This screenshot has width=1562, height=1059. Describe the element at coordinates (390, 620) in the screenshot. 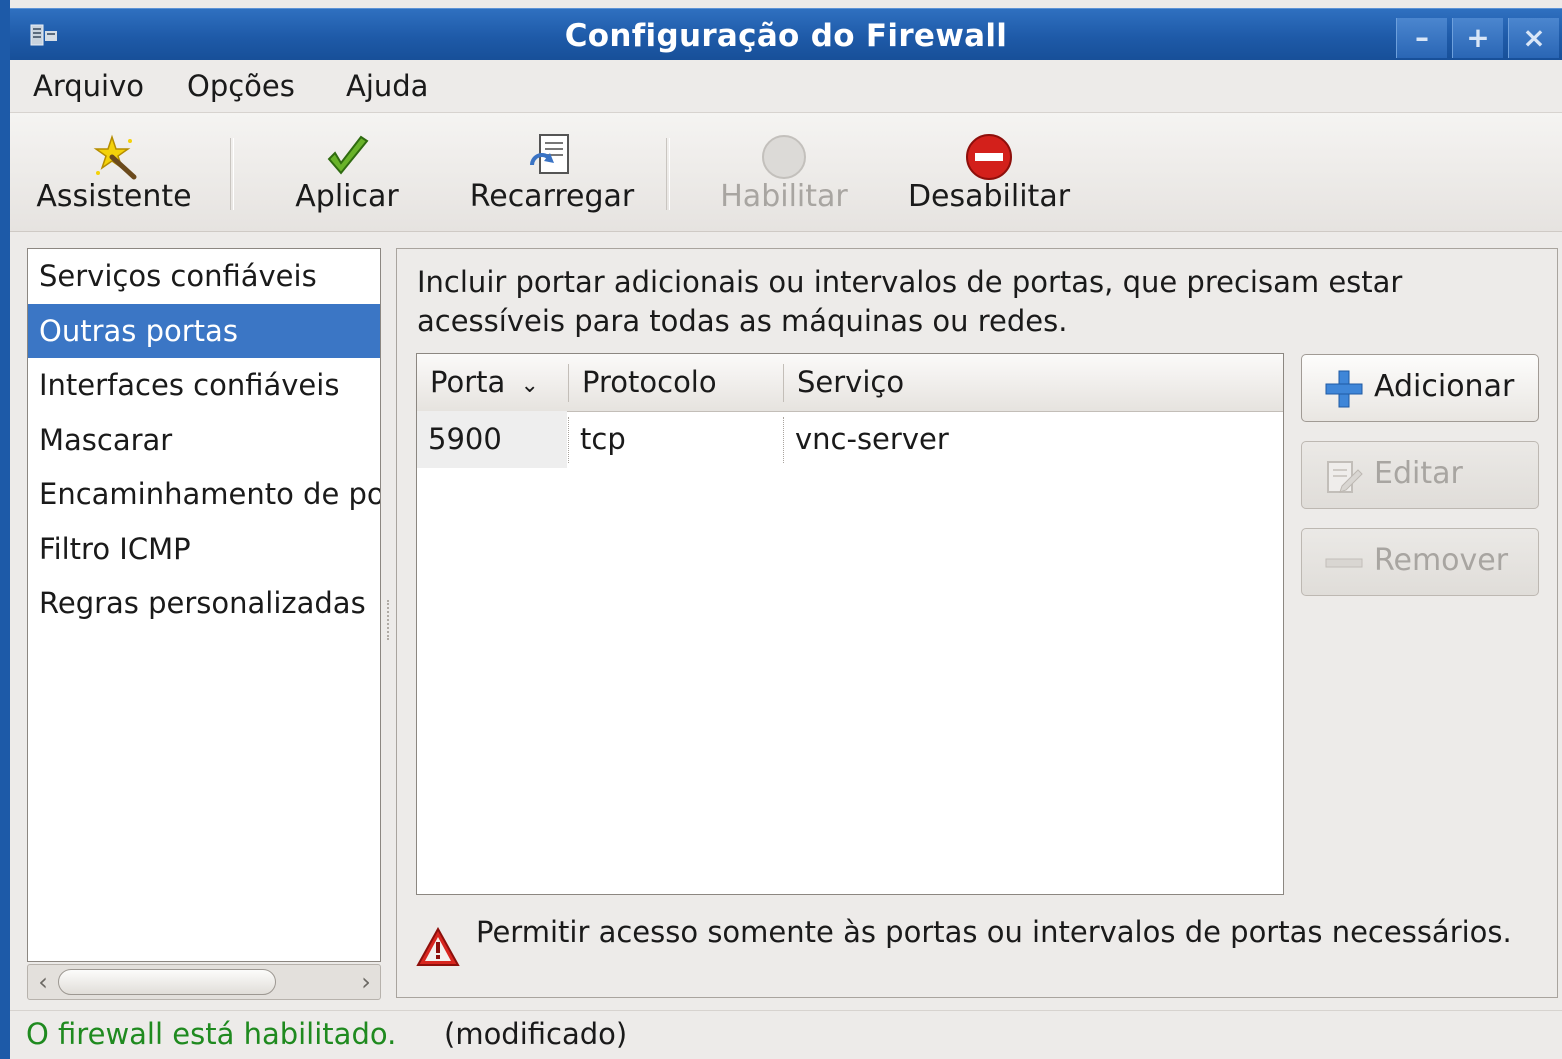

I see `pane-resize-handle` at that location.